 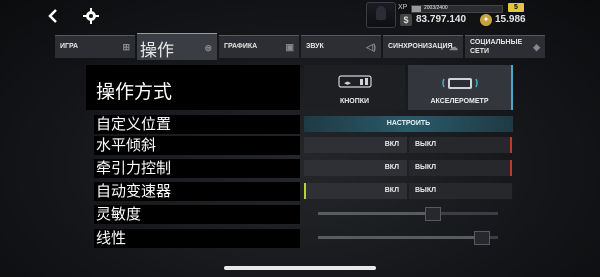 I want to click on mode-buttons-label: КНОПКИ, so click(x=354, y=101).